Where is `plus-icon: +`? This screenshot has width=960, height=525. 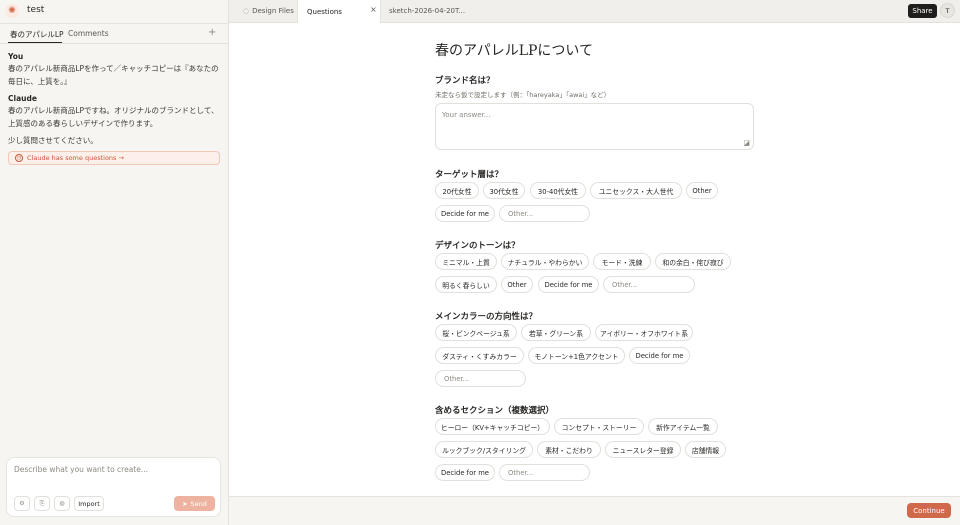
plus-icon: + is located at coordinates (212, 32).